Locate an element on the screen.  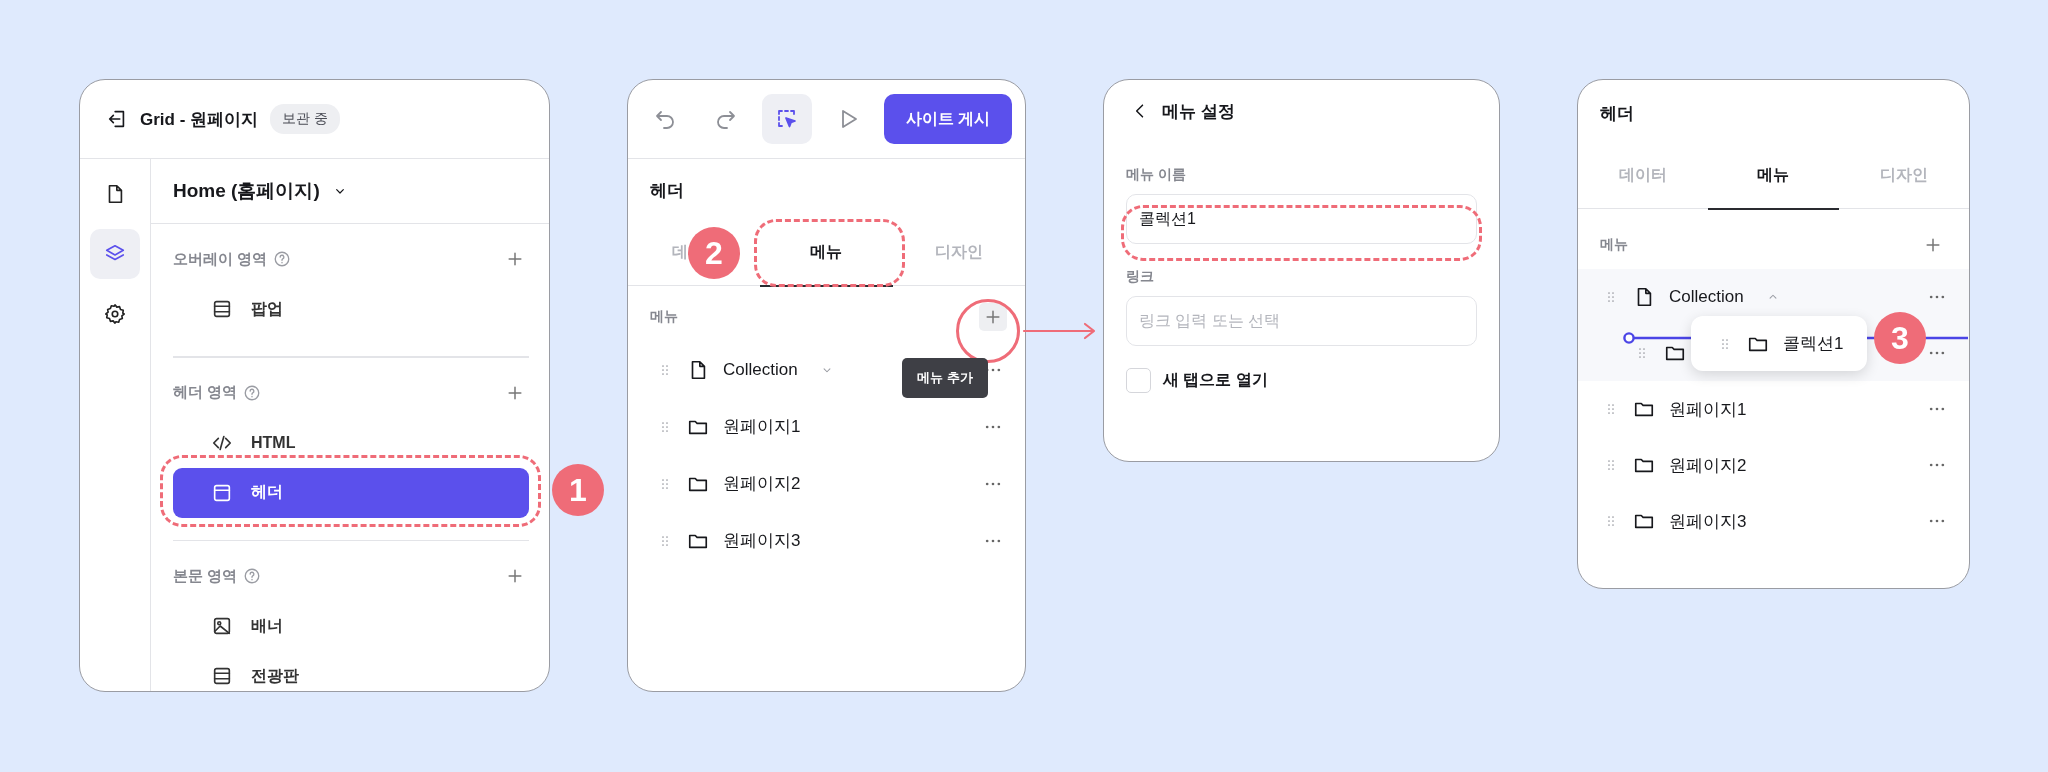
settings-icon is located at coordinates (115, 314).